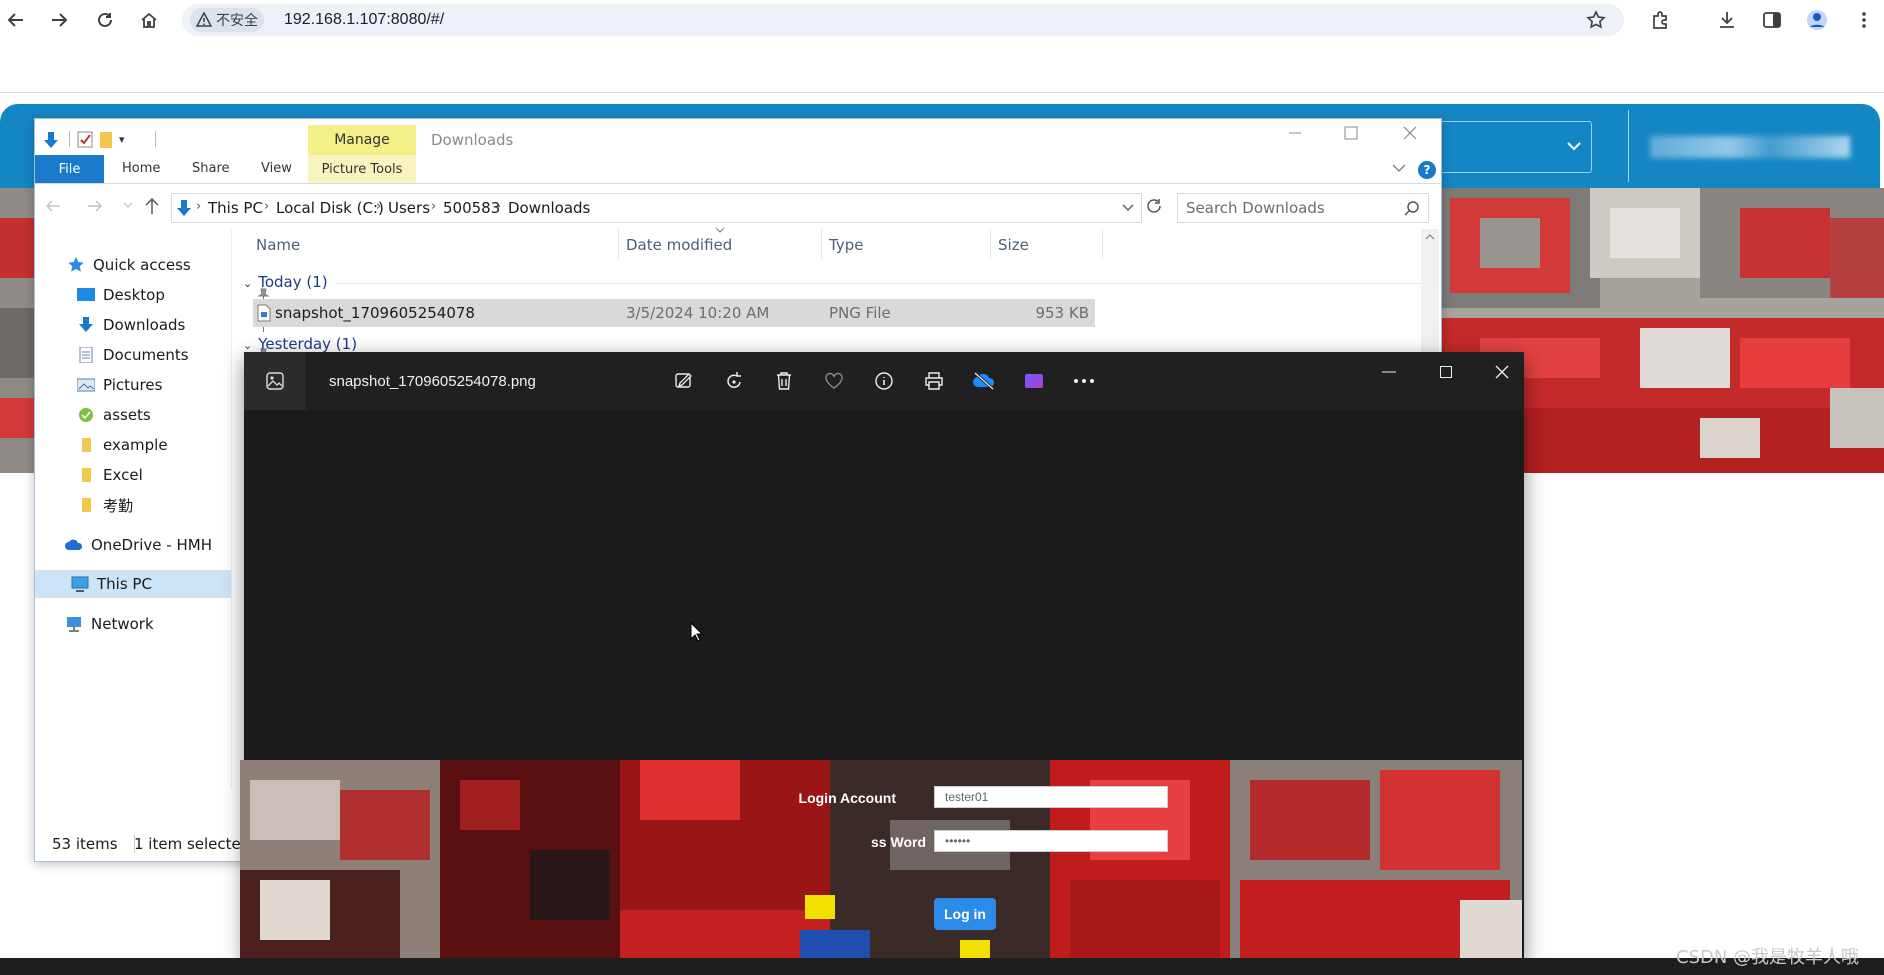 The image size is (1884, 975). I want to click on maximize-icon, so click(1351, 133).